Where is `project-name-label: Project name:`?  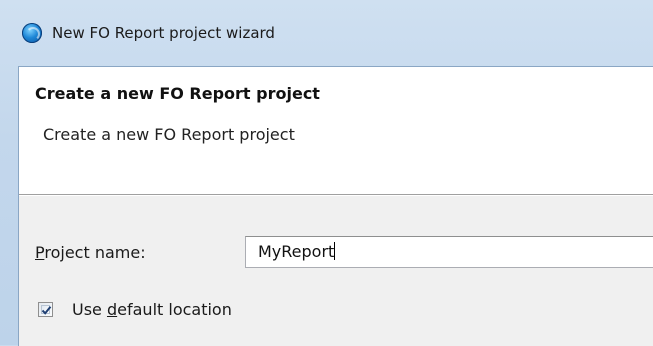 project-name-label: Project name: is located at coordinates (90, 252).